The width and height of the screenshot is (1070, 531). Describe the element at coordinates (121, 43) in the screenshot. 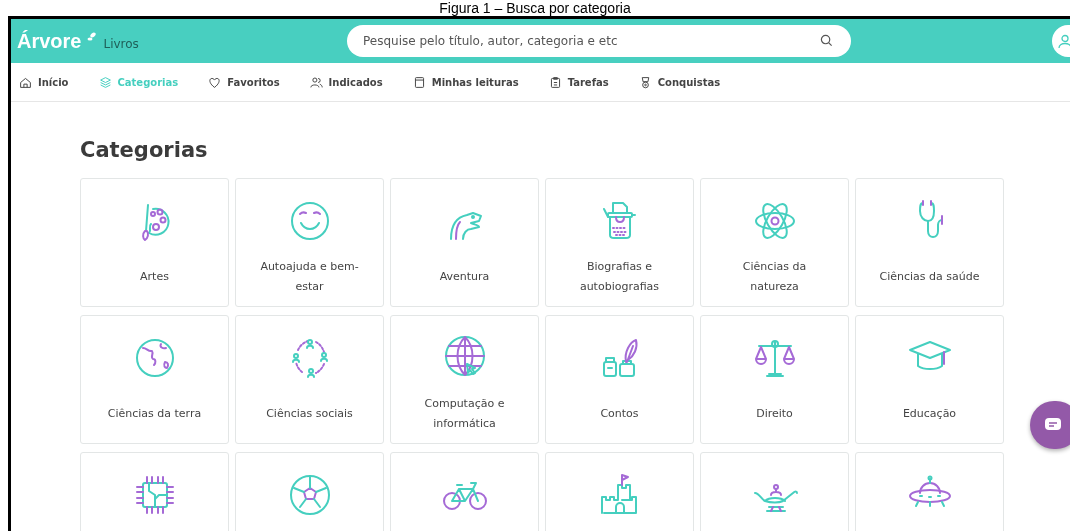

I see `logo-subtitle: Livros` at that location.